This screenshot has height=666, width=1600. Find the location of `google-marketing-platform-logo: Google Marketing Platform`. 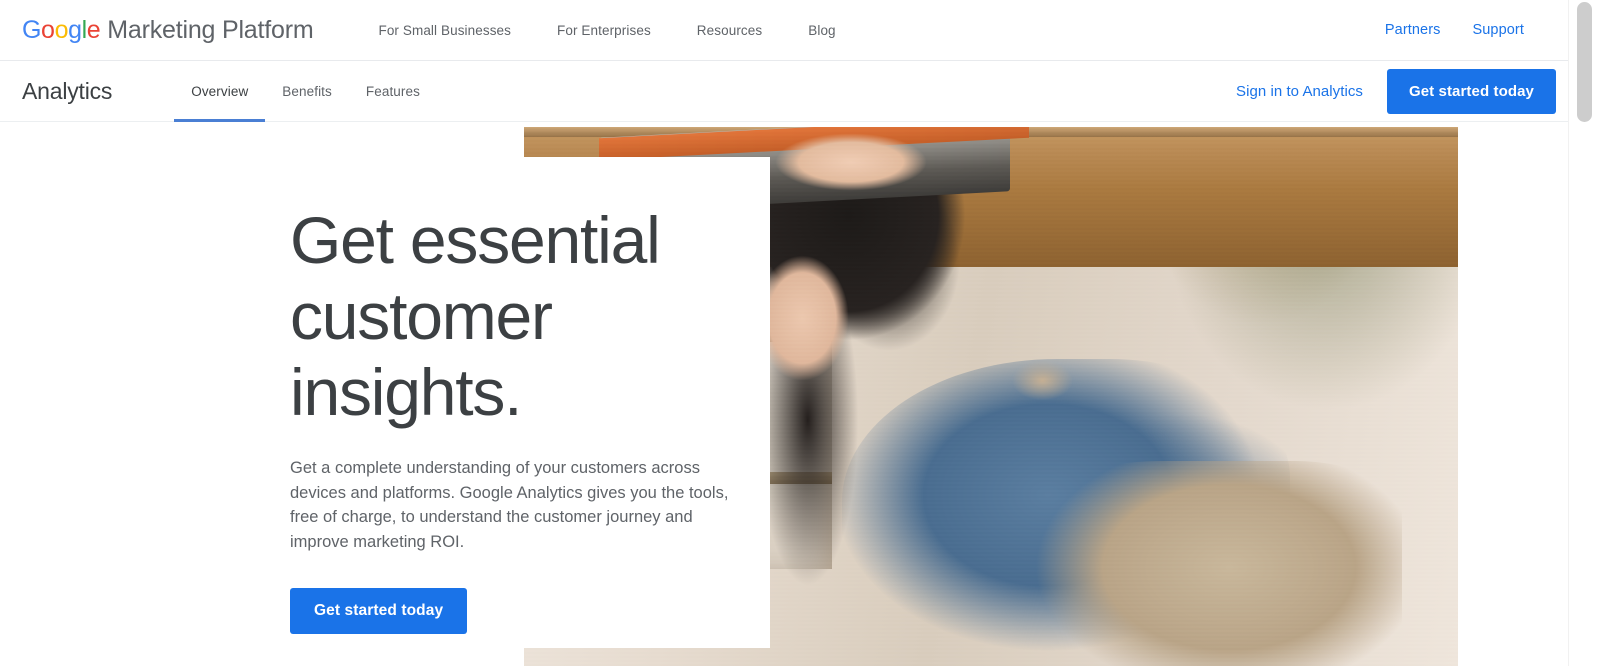

google-marketing-platform-logo: Google Marketing Platform is located at coordinates (168, 30).